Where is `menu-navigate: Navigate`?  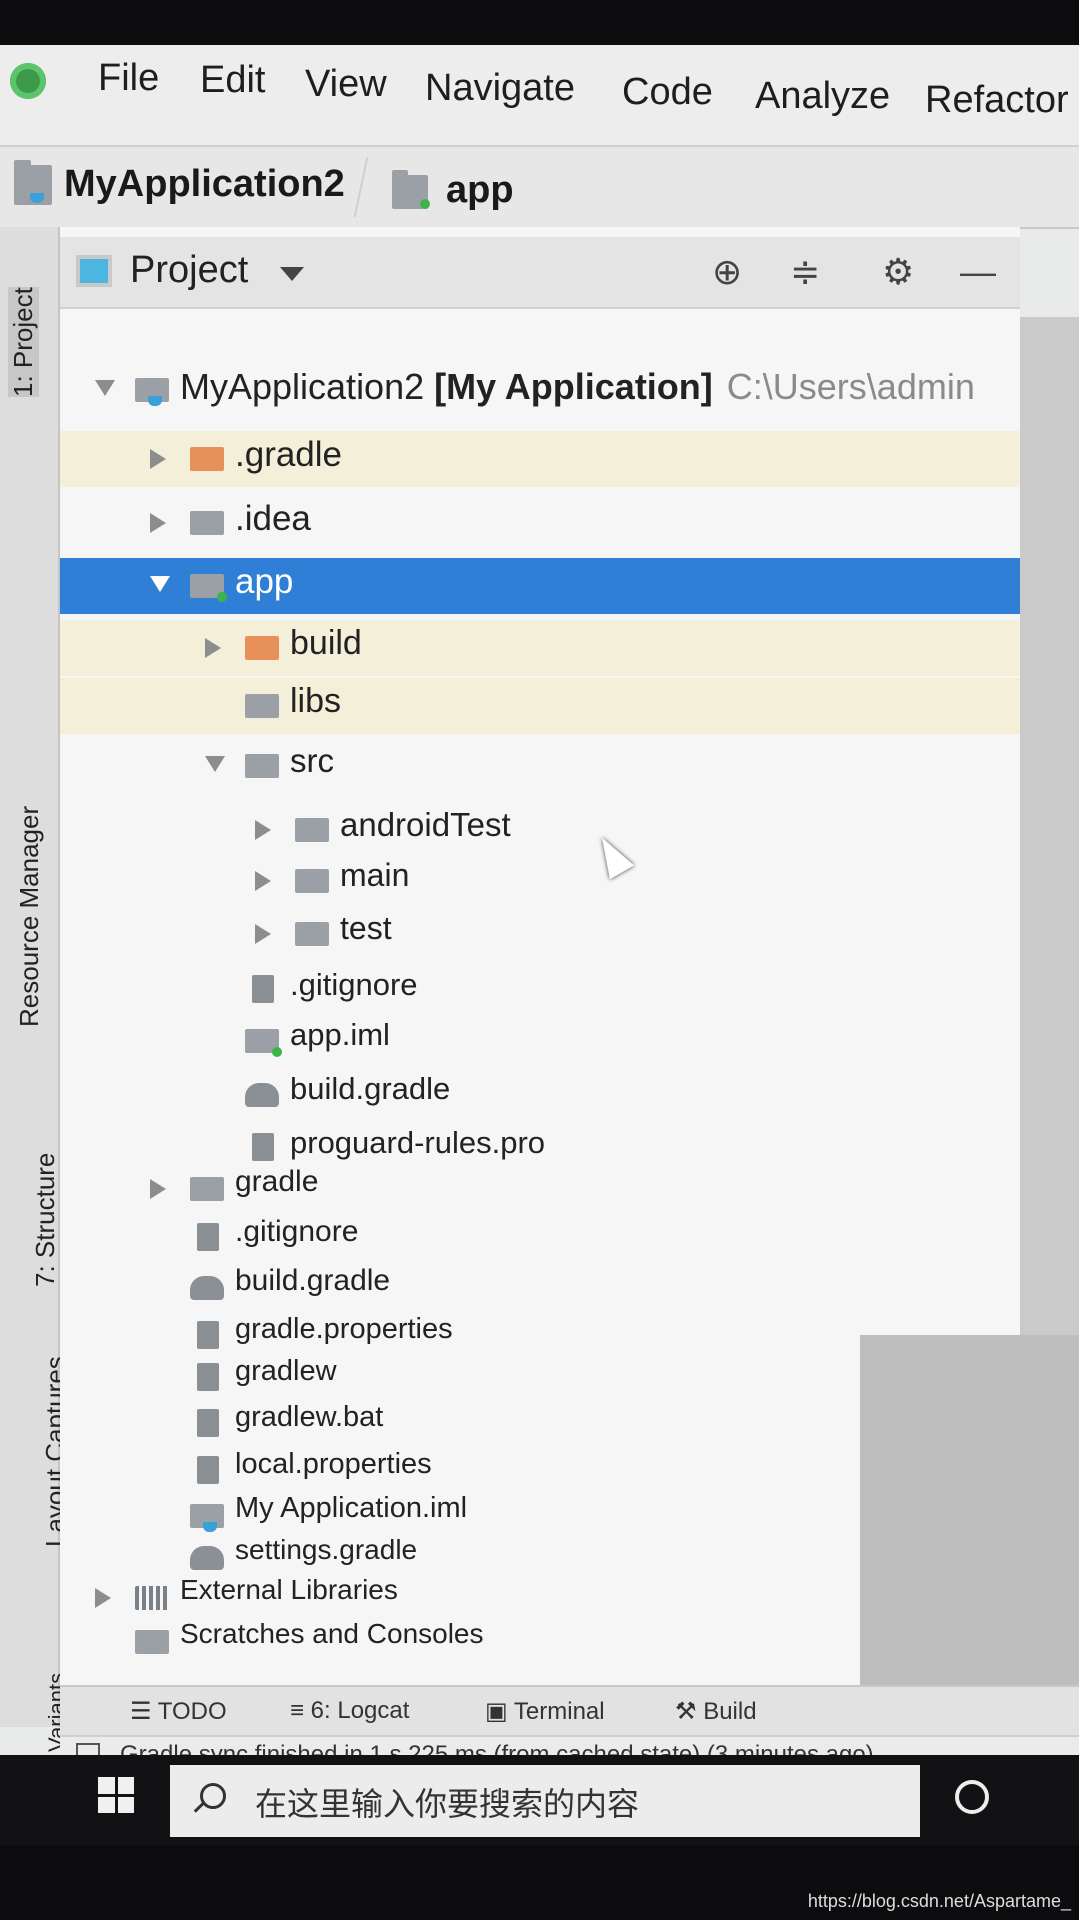 menu-navigate: Navigate is located at coordinates (500, 88).